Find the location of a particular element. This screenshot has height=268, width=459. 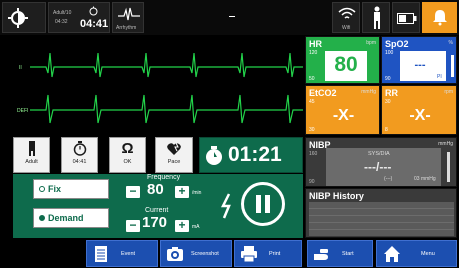

event-button: Event is located at coordinates (122, 253).